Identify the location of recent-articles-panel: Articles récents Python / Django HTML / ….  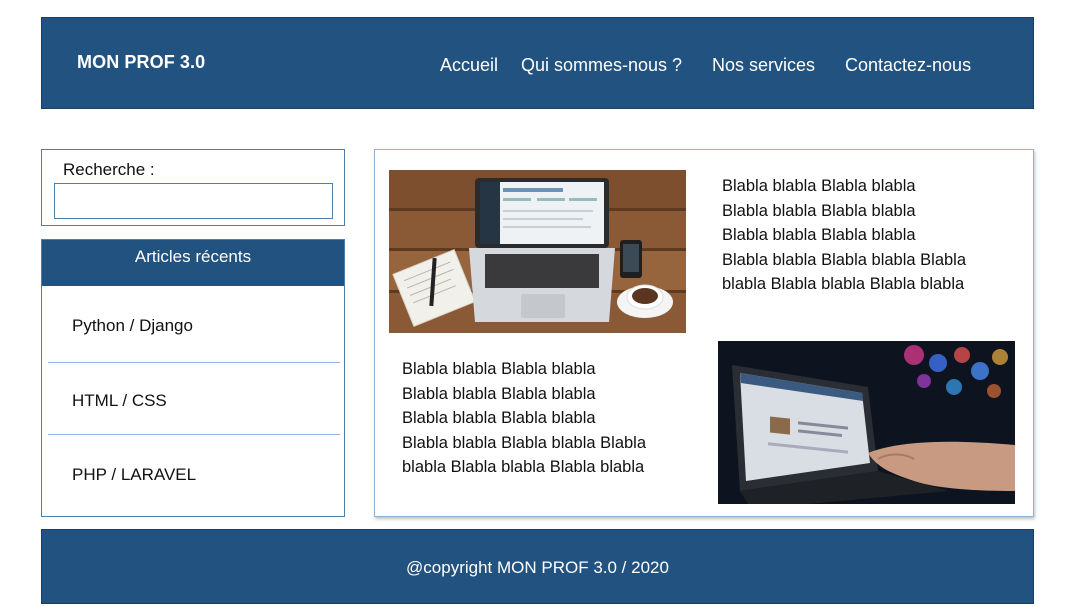
(193, 378).